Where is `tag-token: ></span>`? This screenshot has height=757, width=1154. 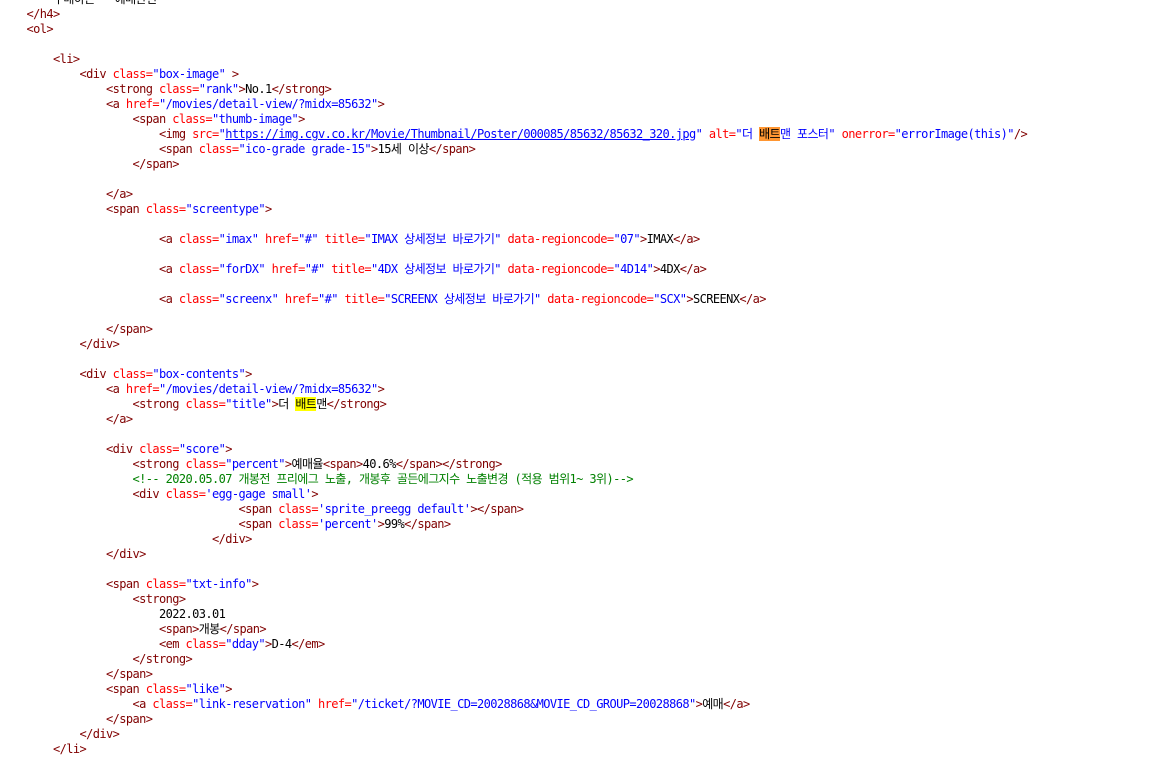
tag-token: ></span> is located at coordinates (497, 509).